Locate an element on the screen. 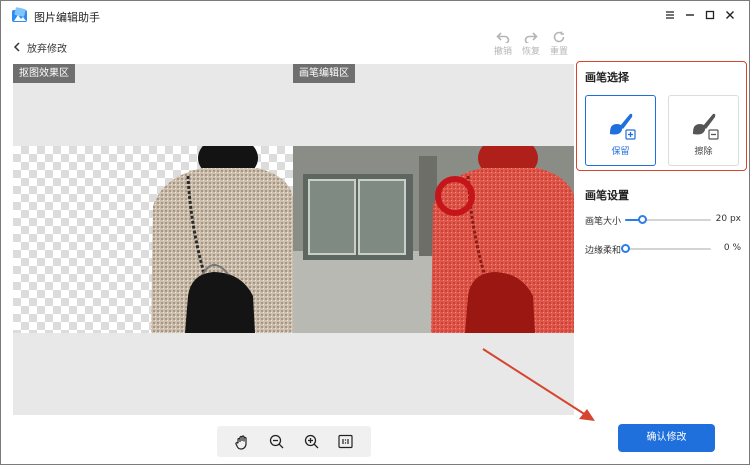  title-bar: 图片编辑助手 is located at coordinates (375, 16).